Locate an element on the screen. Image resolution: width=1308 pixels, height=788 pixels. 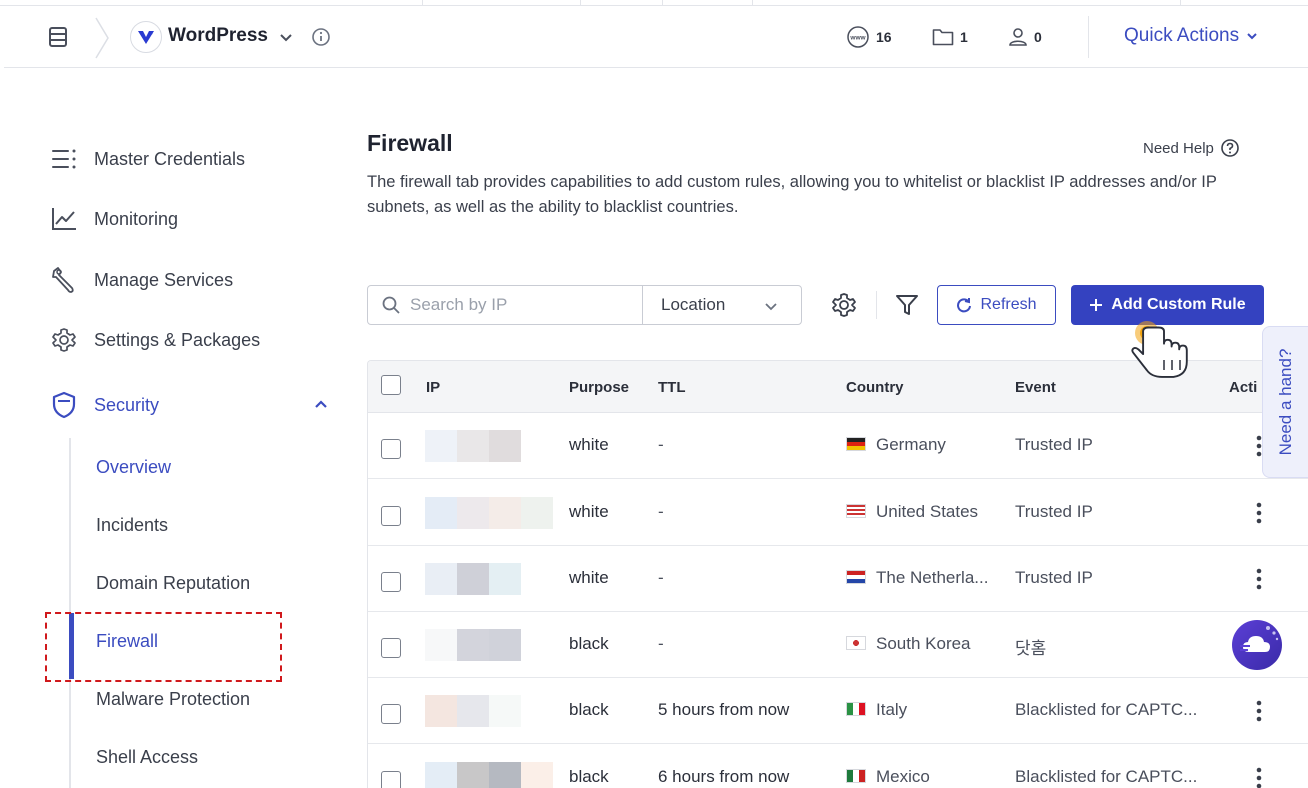
flag-united-states-icon is located at coordinates (856, 511).